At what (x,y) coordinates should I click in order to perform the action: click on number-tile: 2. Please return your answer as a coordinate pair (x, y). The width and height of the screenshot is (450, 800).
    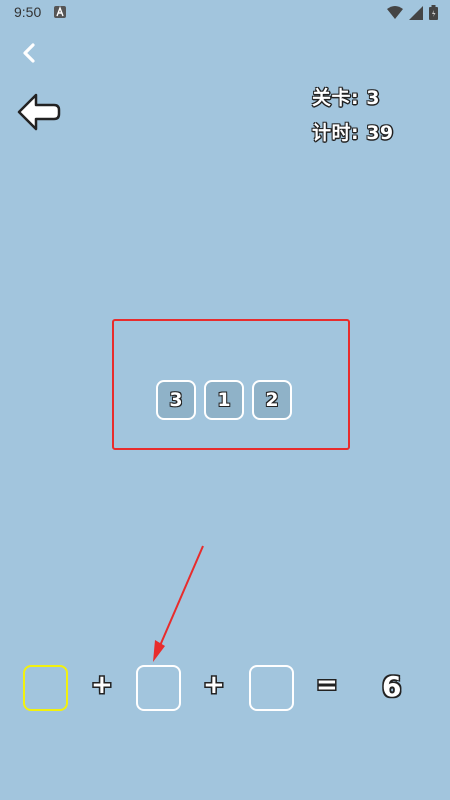
    Looking at the image, I should click on (272, 400).